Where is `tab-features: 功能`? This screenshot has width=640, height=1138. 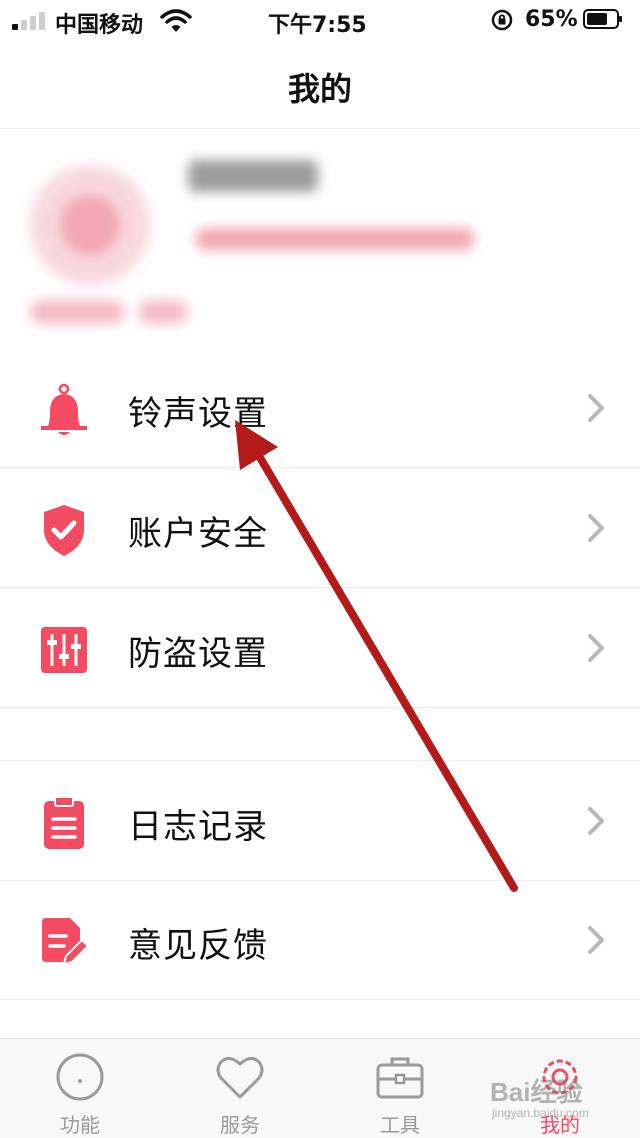 tab-features: 功能 is located at coordinates (80, 1088).